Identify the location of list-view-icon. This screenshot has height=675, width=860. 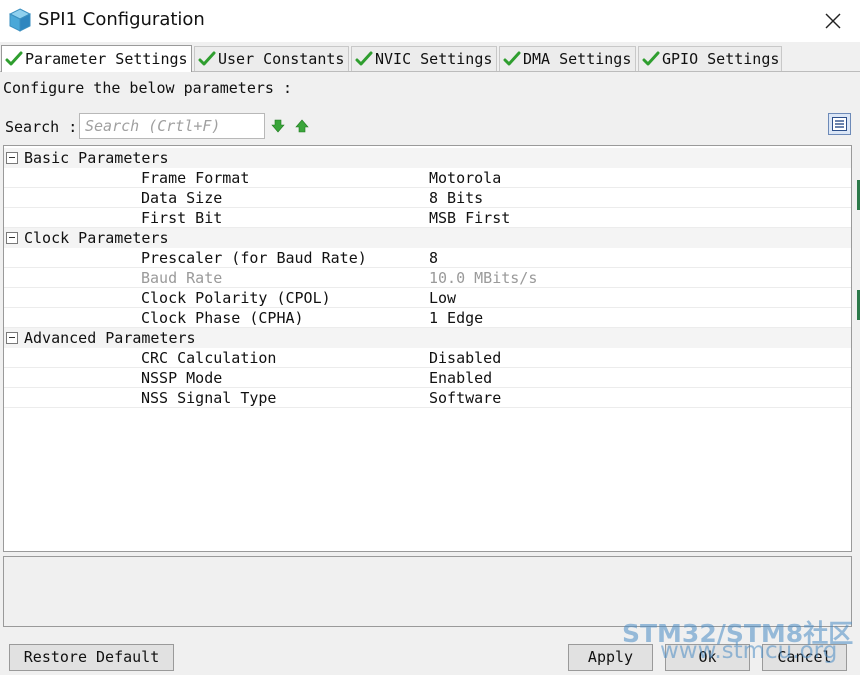
(839, 124).